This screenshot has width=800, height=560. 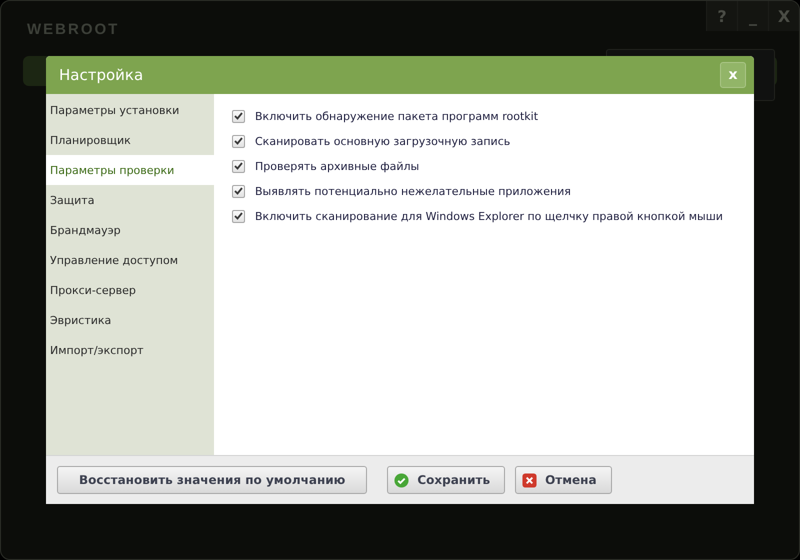 What do you see at coordinates (489, 216) in the screenshot?
I see `option-label: Включить сканирование для Windows Explorer по щелчку правой кнопкой мыши` at bounding box center [489, 216].